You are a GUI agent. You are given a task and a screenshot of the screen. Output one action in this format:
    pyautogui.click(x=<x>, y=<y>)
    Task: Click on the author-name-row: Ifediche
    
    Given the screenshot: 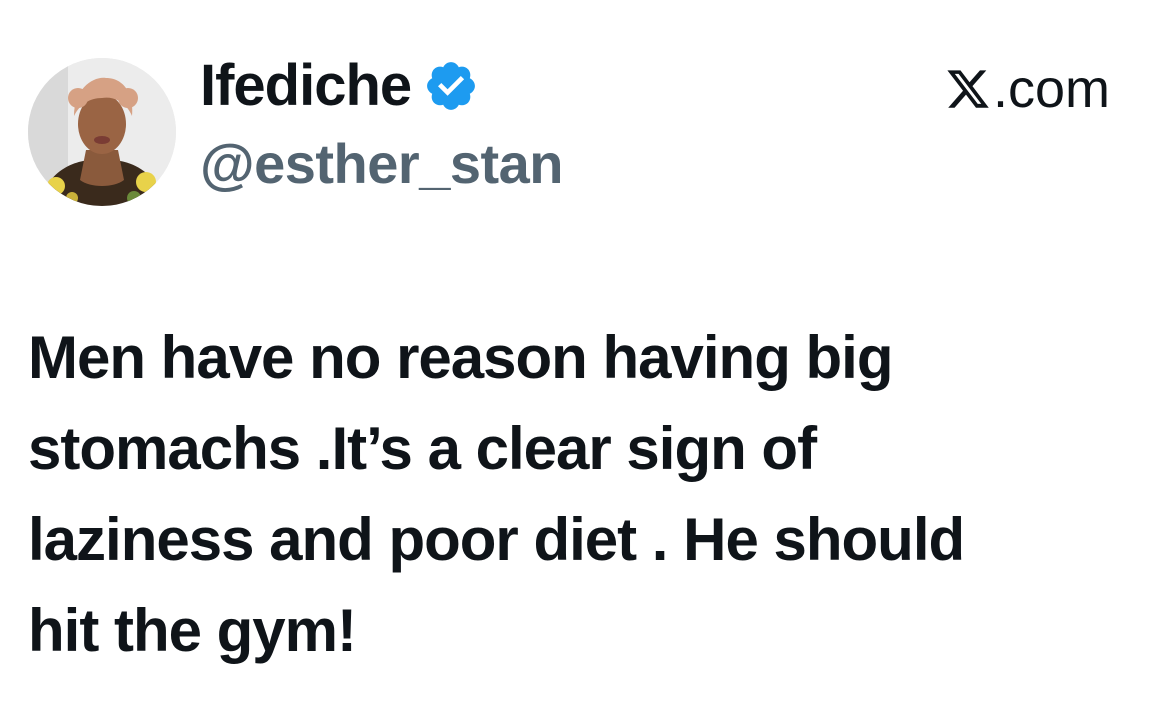 What is the action you would take?
    pyautogui.click(x=339, y=86)
    